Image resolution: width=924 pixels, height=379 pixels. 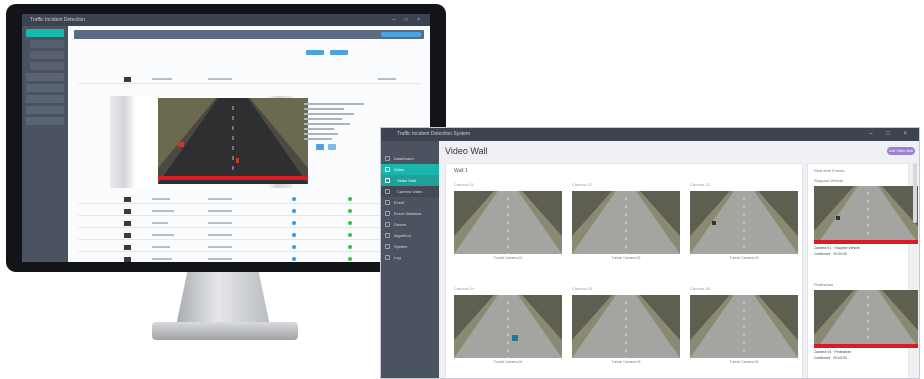 I want to click on event-text: Camera 04 · Pedestrian, so click(x=833, y=352).